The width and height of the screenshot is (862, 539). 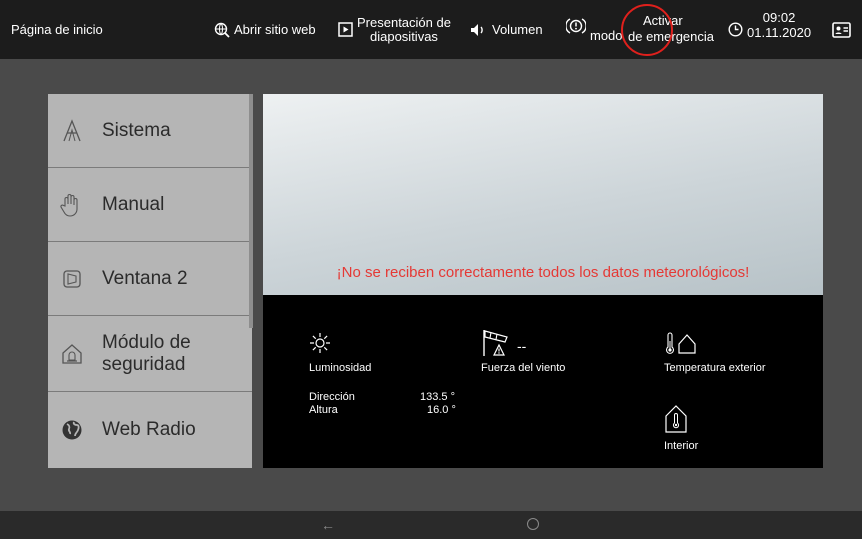 I want to click on windsock-warning-icon, so click(x=495, y=343).